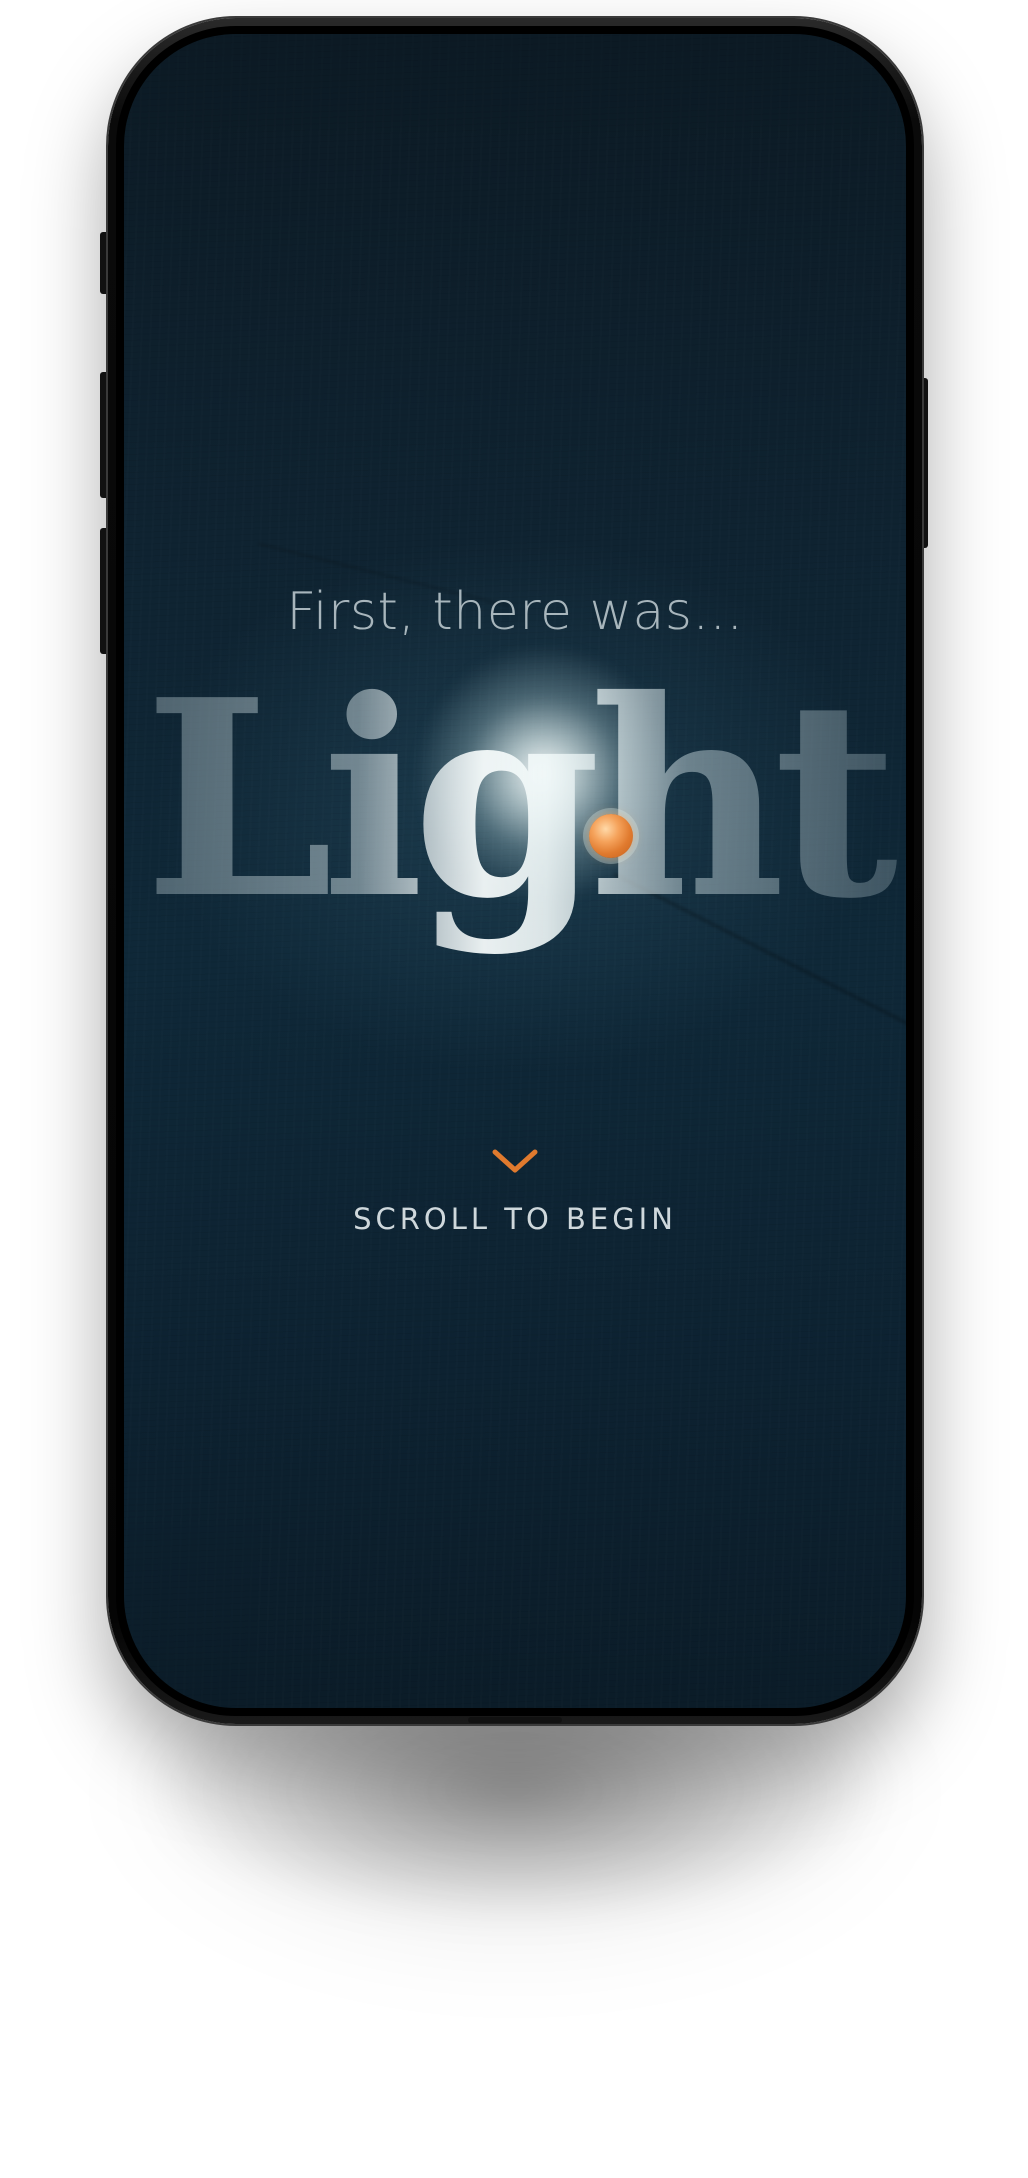  Describe the element at coordinates (611, 836) in the screenshot. I see `light-orb-icon` at that location.